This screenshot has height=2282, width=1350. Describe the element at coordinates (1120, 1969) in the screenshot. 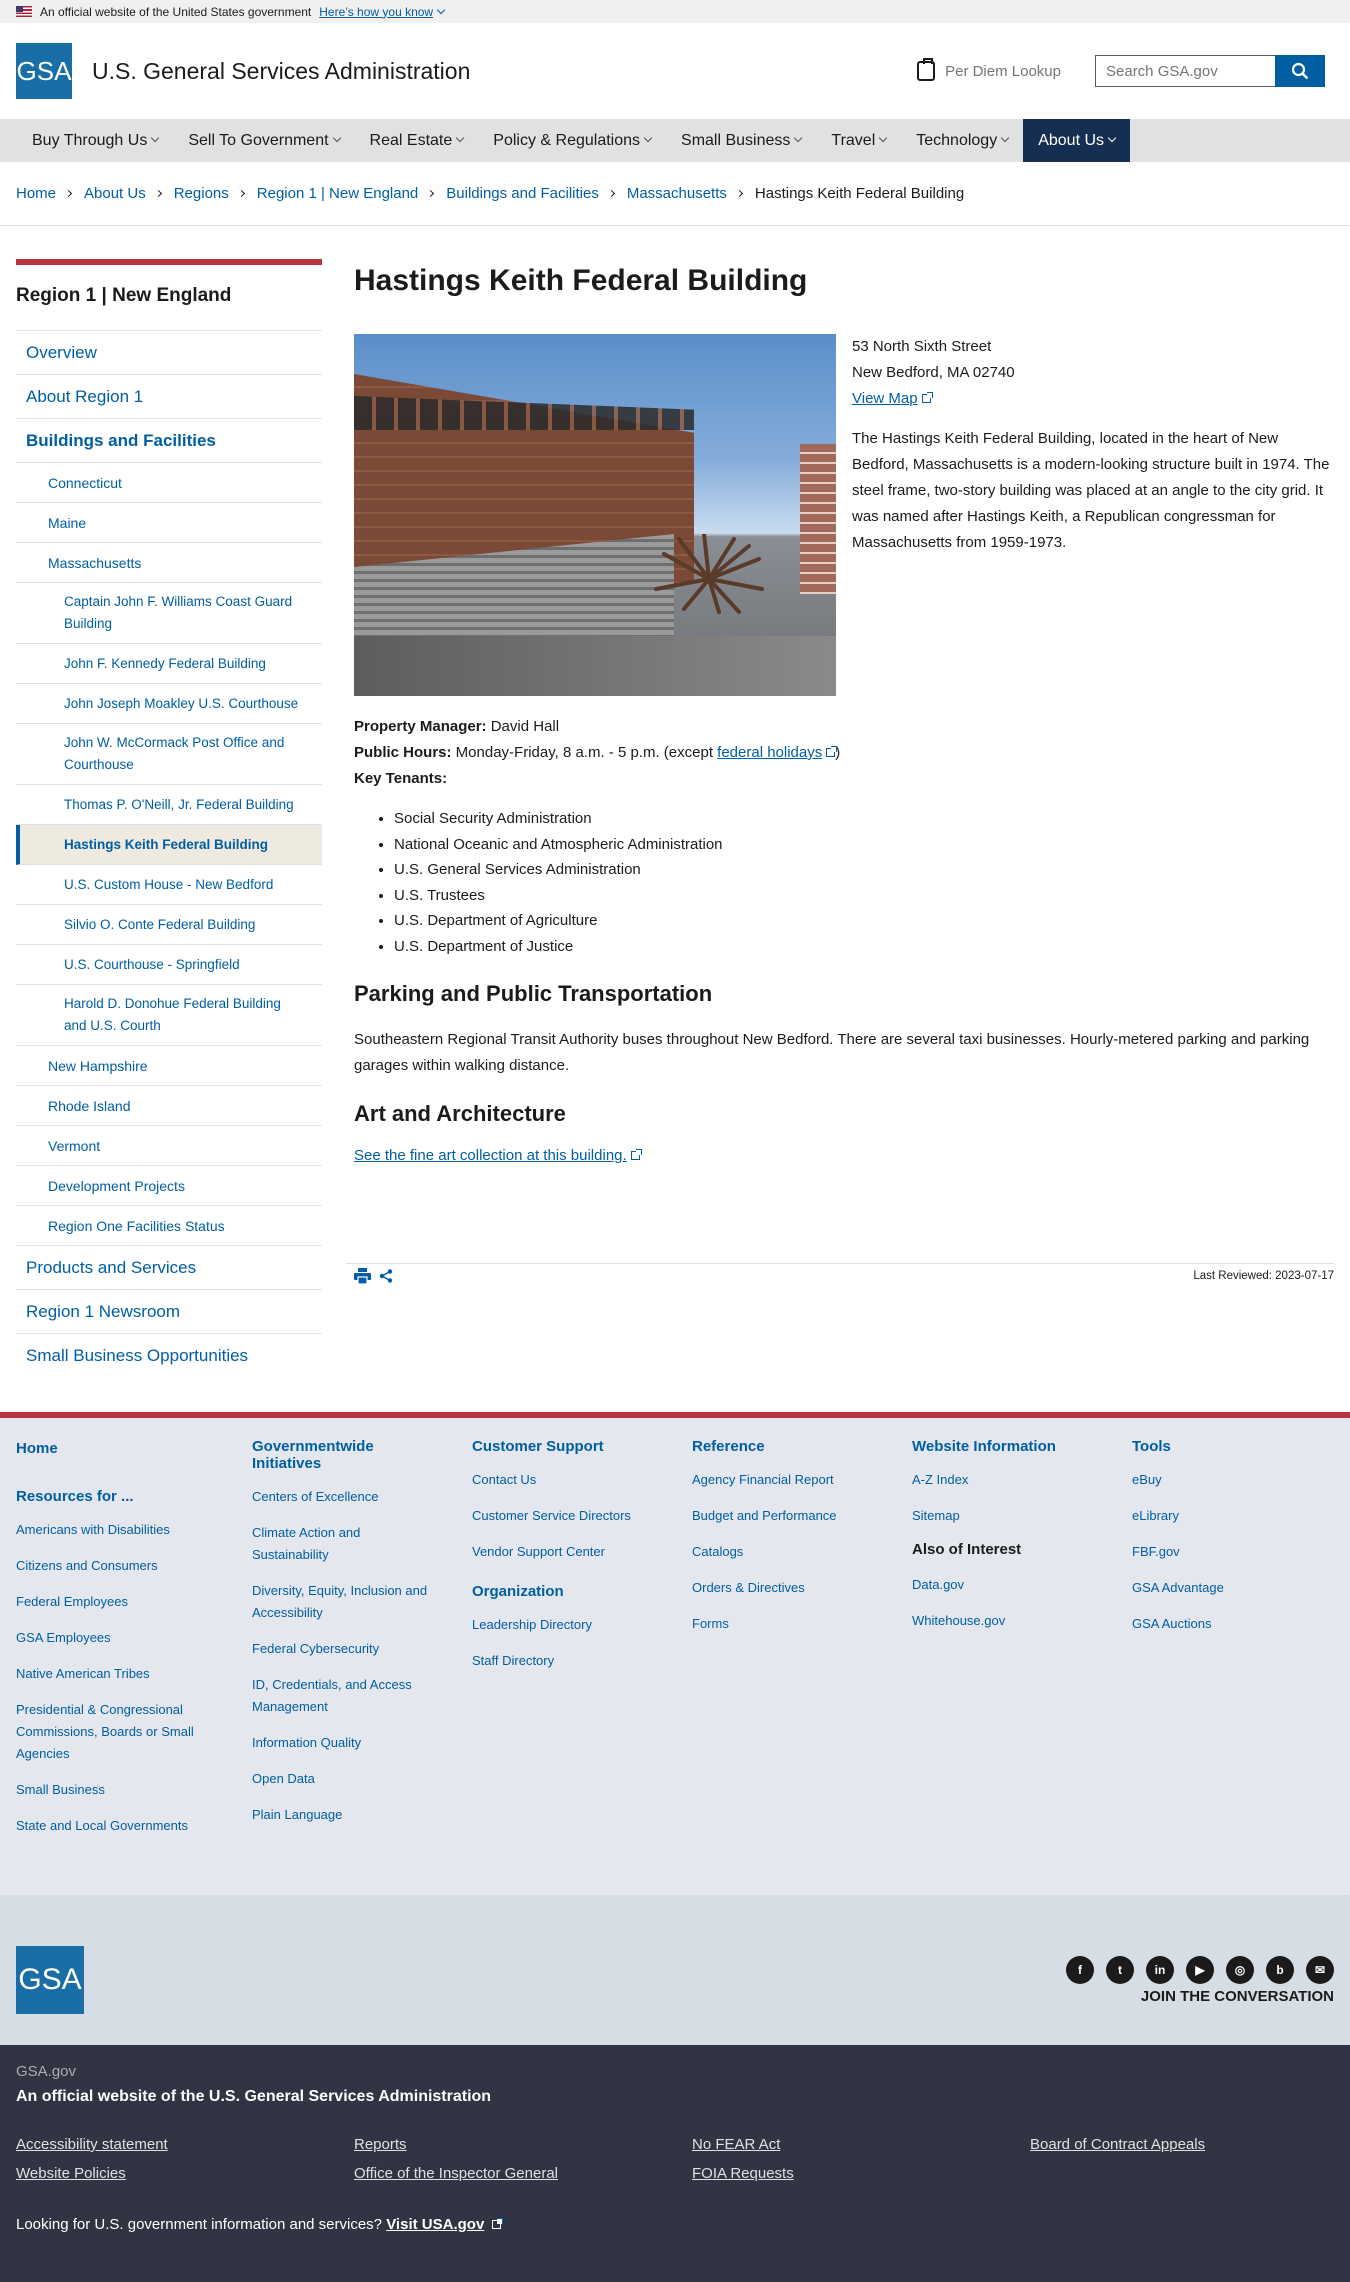

I see `twitter-icon: t` at that location.